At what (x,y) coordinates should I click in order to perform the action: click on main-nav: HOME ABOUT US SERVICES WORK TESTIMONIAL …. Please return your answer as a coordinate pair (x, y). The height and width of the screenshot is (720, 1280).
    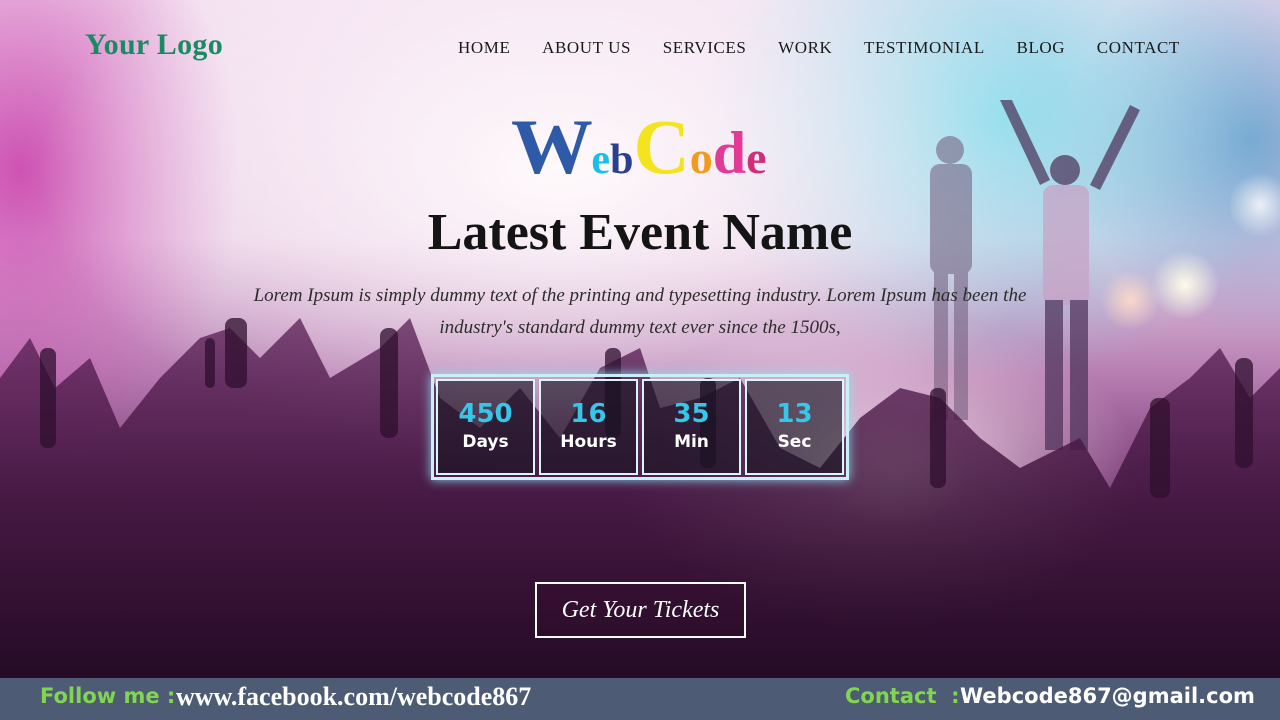
    Looking at the image, I should click on (819, 48).